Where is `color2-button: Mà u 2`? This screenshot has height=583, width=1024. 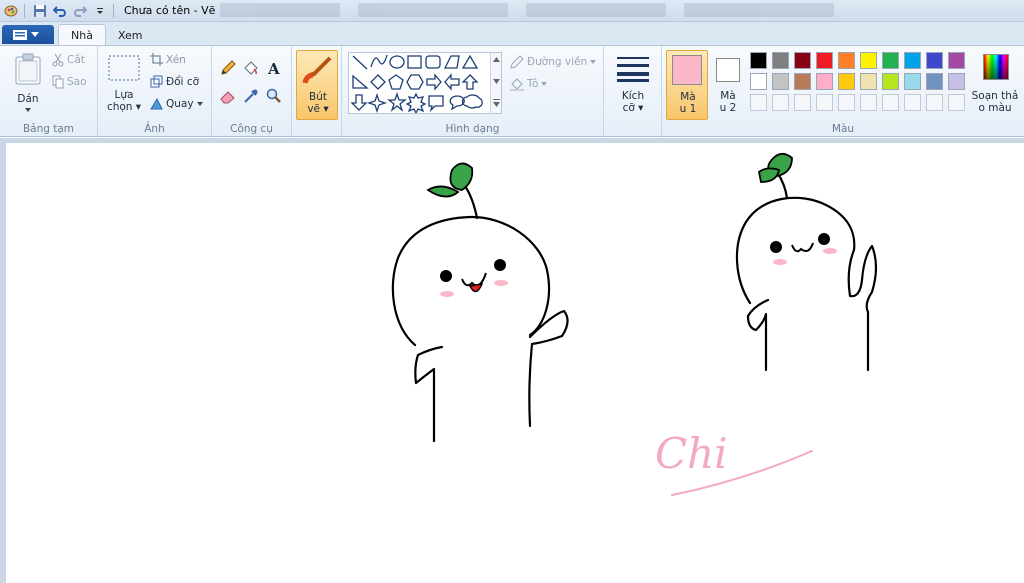
color2-button: Mà u 2 is located at coordinates (728, 85).